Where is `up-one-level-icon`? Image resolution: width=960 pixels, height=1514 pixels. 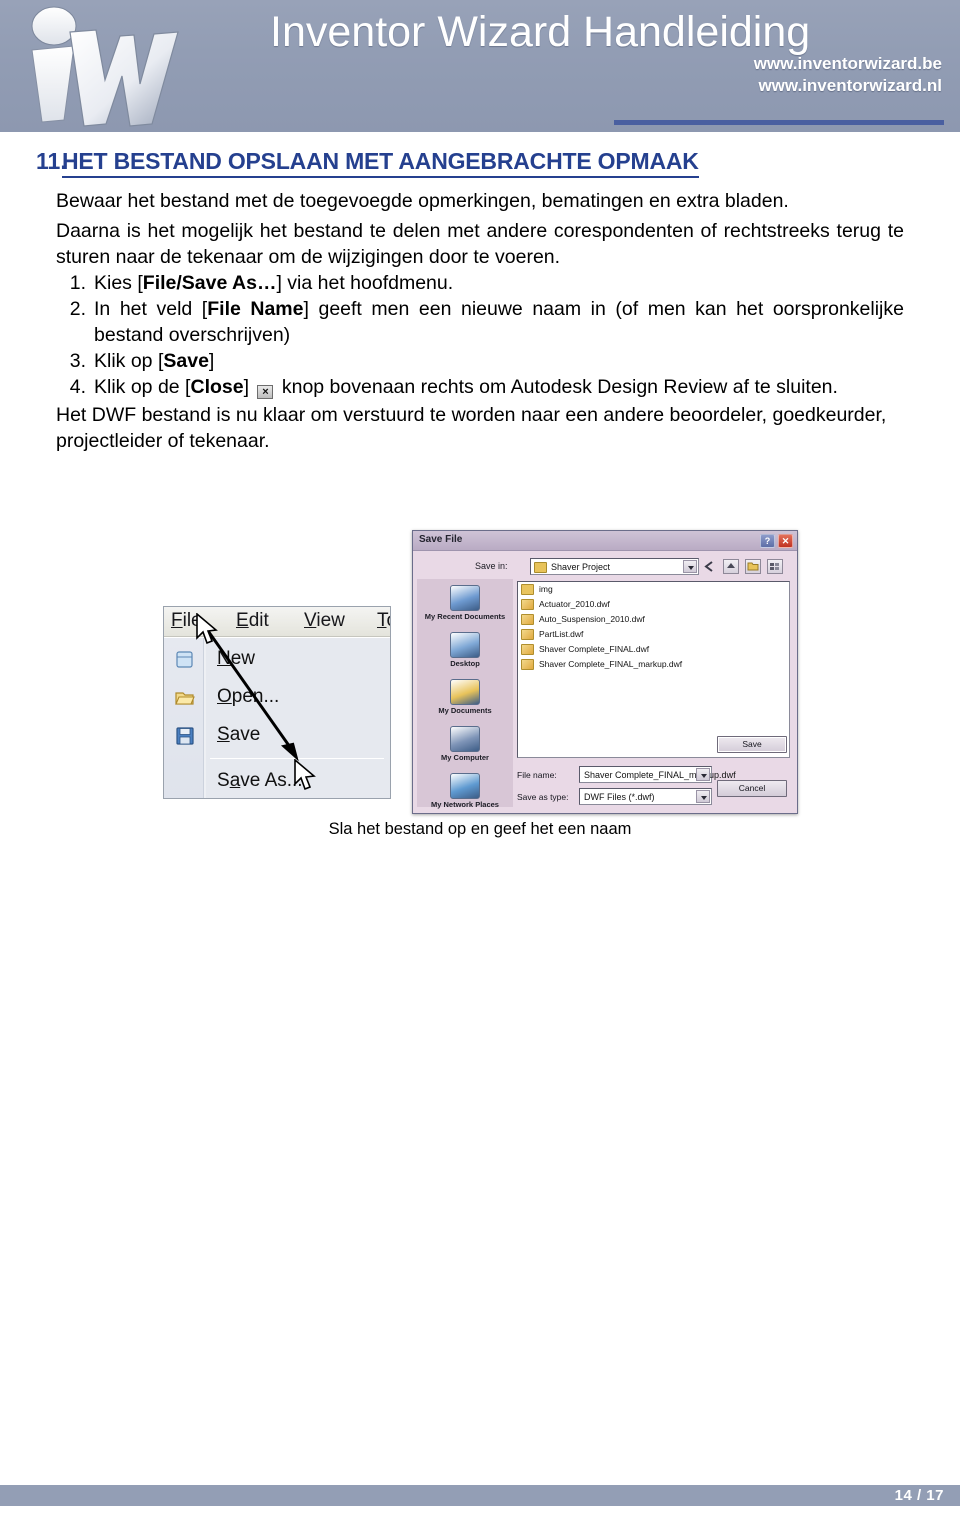 up-one-level-icon is located at coordinates (731, 566).